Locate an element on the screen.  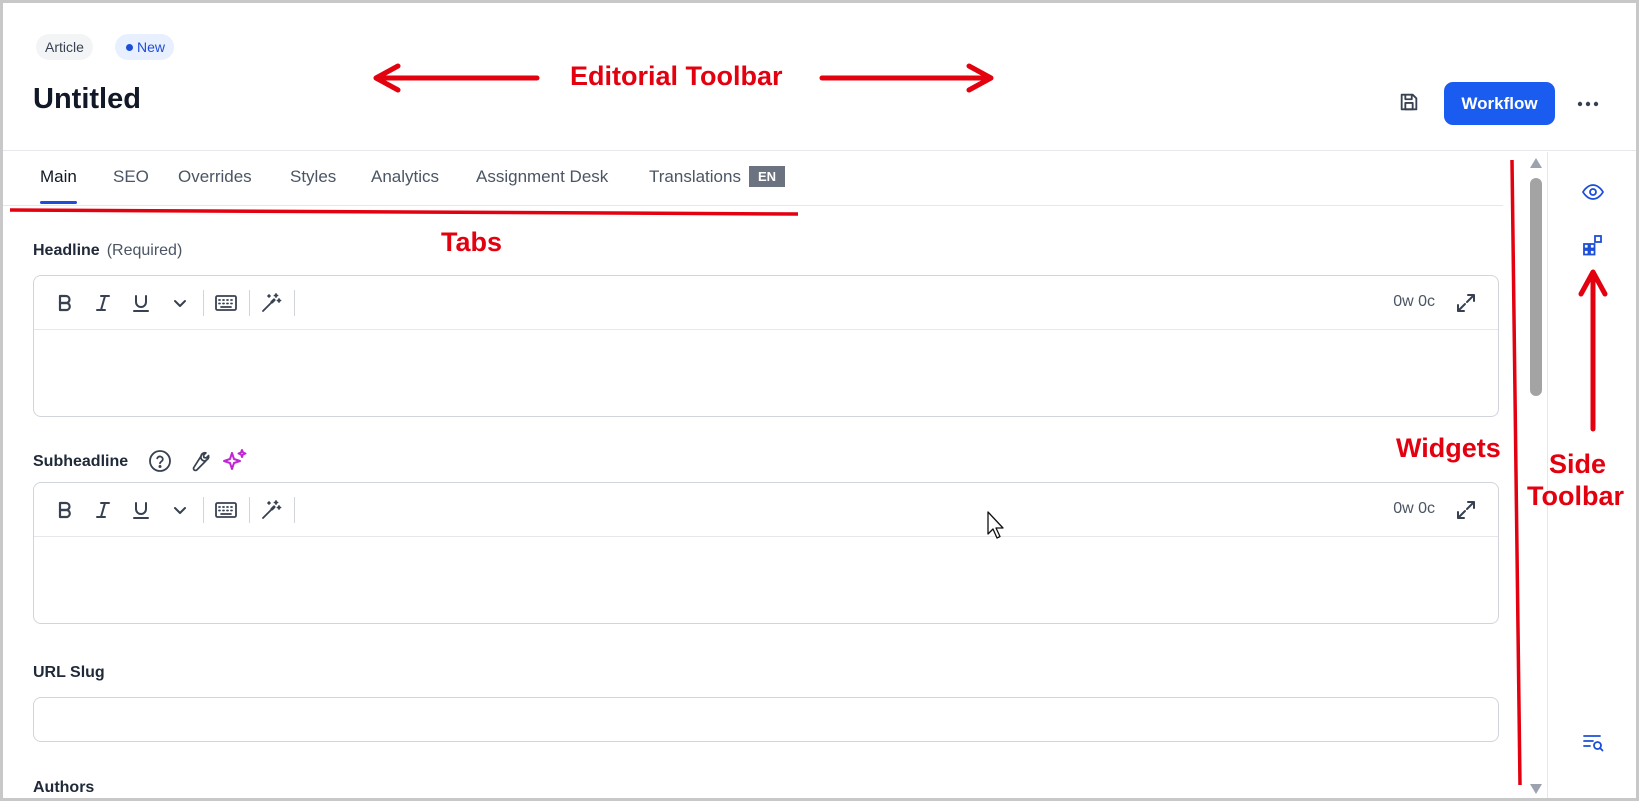
required-hint: (Required) is located at coordinates (144, 250).